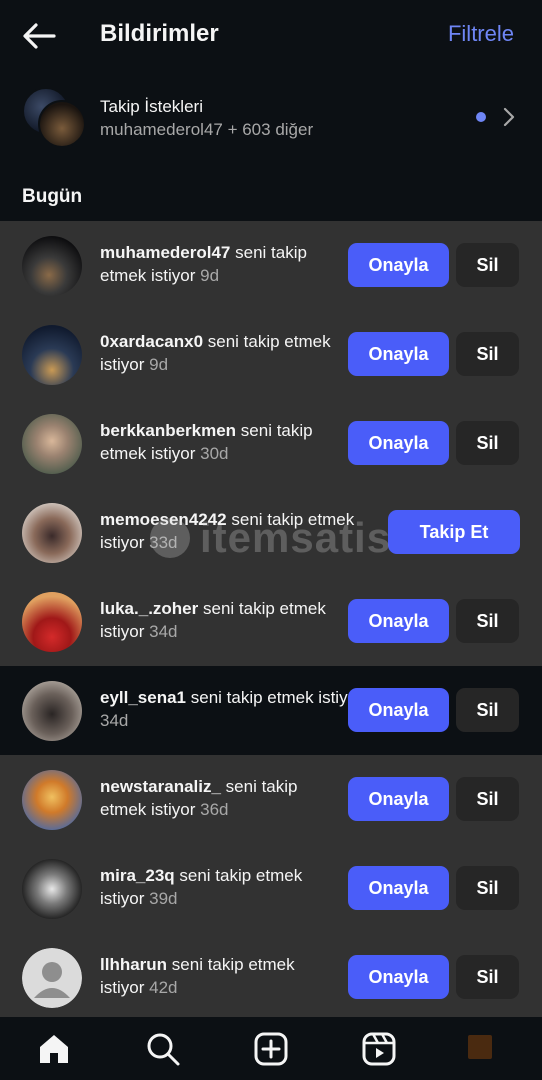 Image resolution: width=542 pixels, height=1080 pixels. Describe the element at coordinates (52, 978) in the screenshot. I see `default-avatar-icon` at that location.